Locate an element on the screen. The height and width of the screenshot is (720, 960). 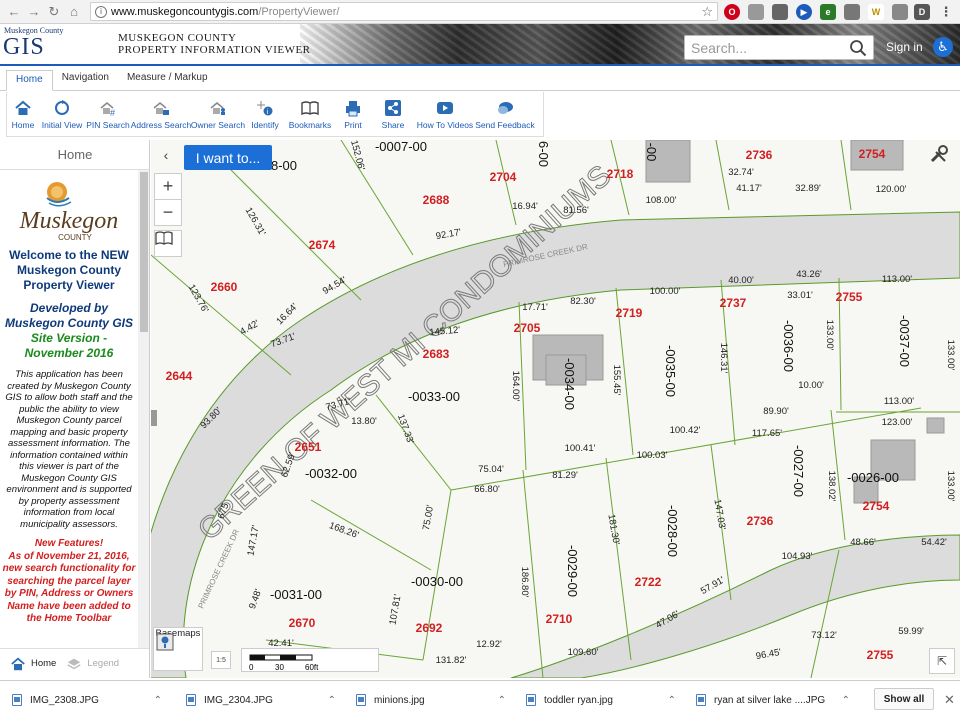
download-item: IMG_2304.JPG ⌃ is located at coordinates (261, 700).